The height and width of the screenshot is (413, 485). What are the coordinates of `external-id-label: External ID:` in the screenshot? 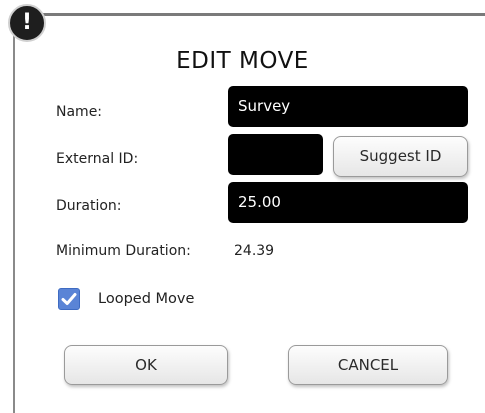 It's located at (97, 159).